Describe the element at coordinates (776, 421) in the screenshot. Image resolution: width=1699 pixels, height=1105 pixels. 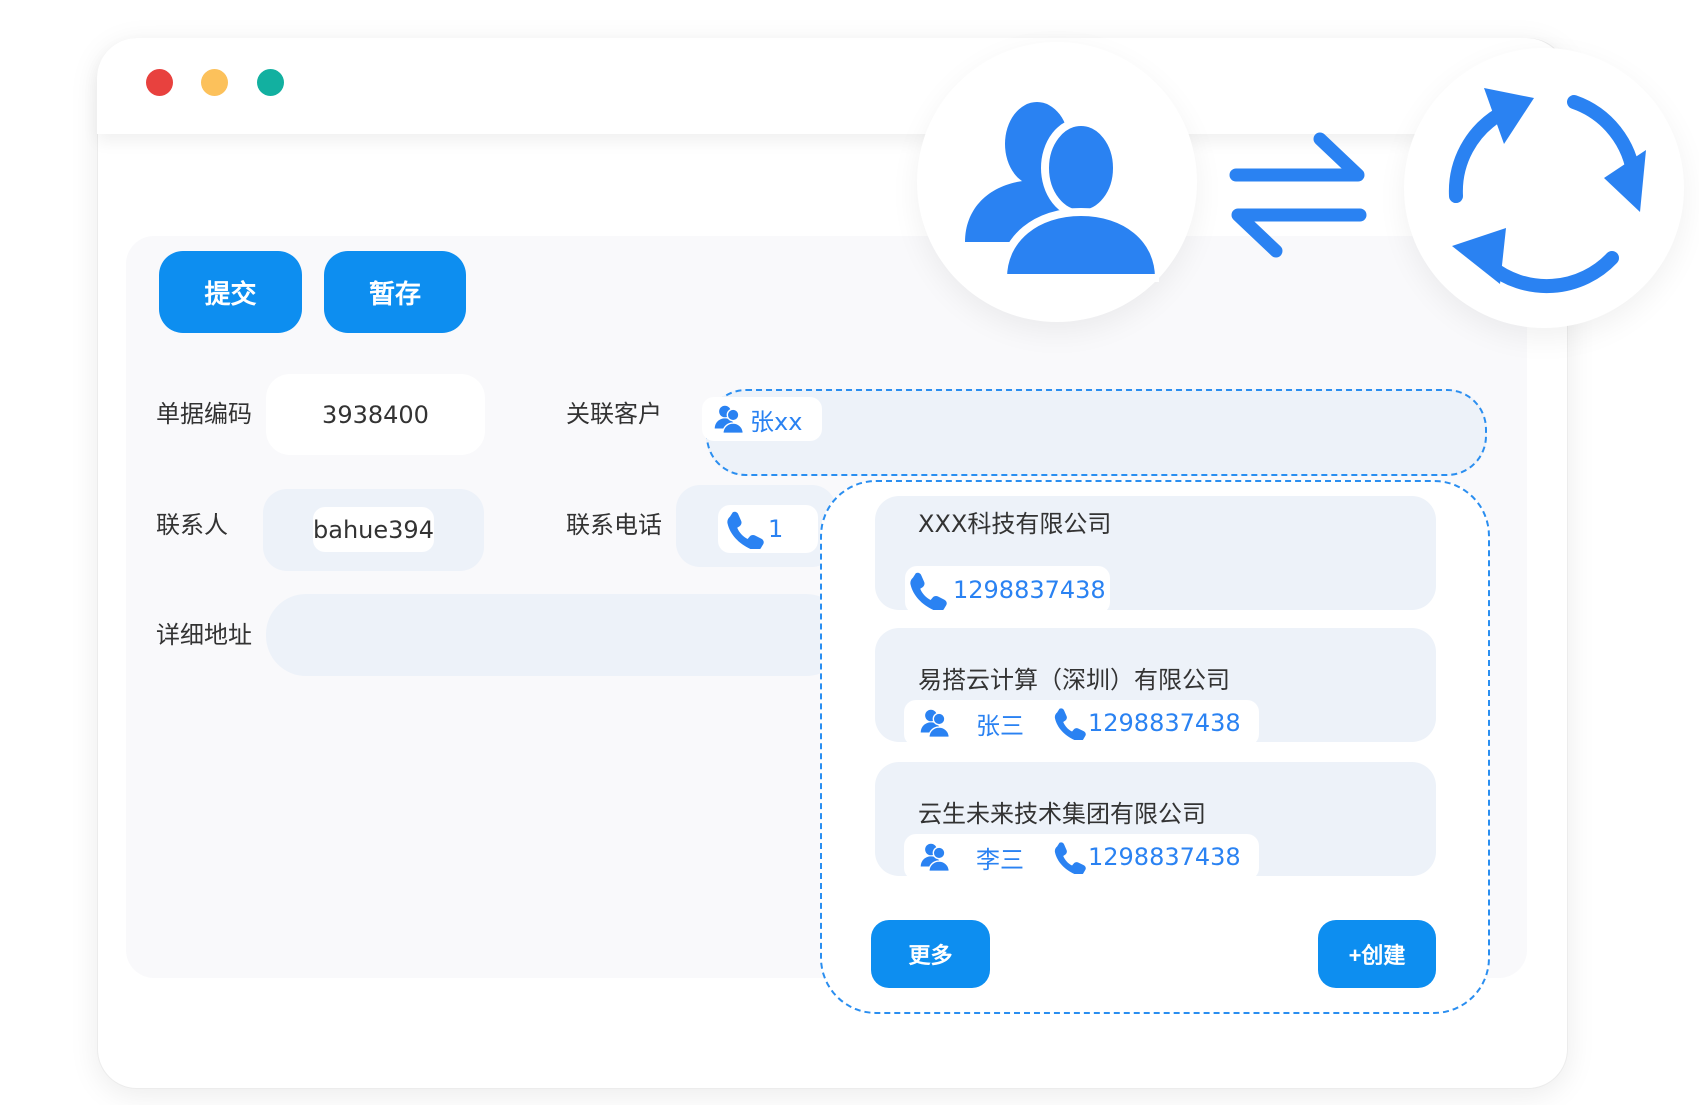
I see `customer-chip-text: 张xx` at that location.